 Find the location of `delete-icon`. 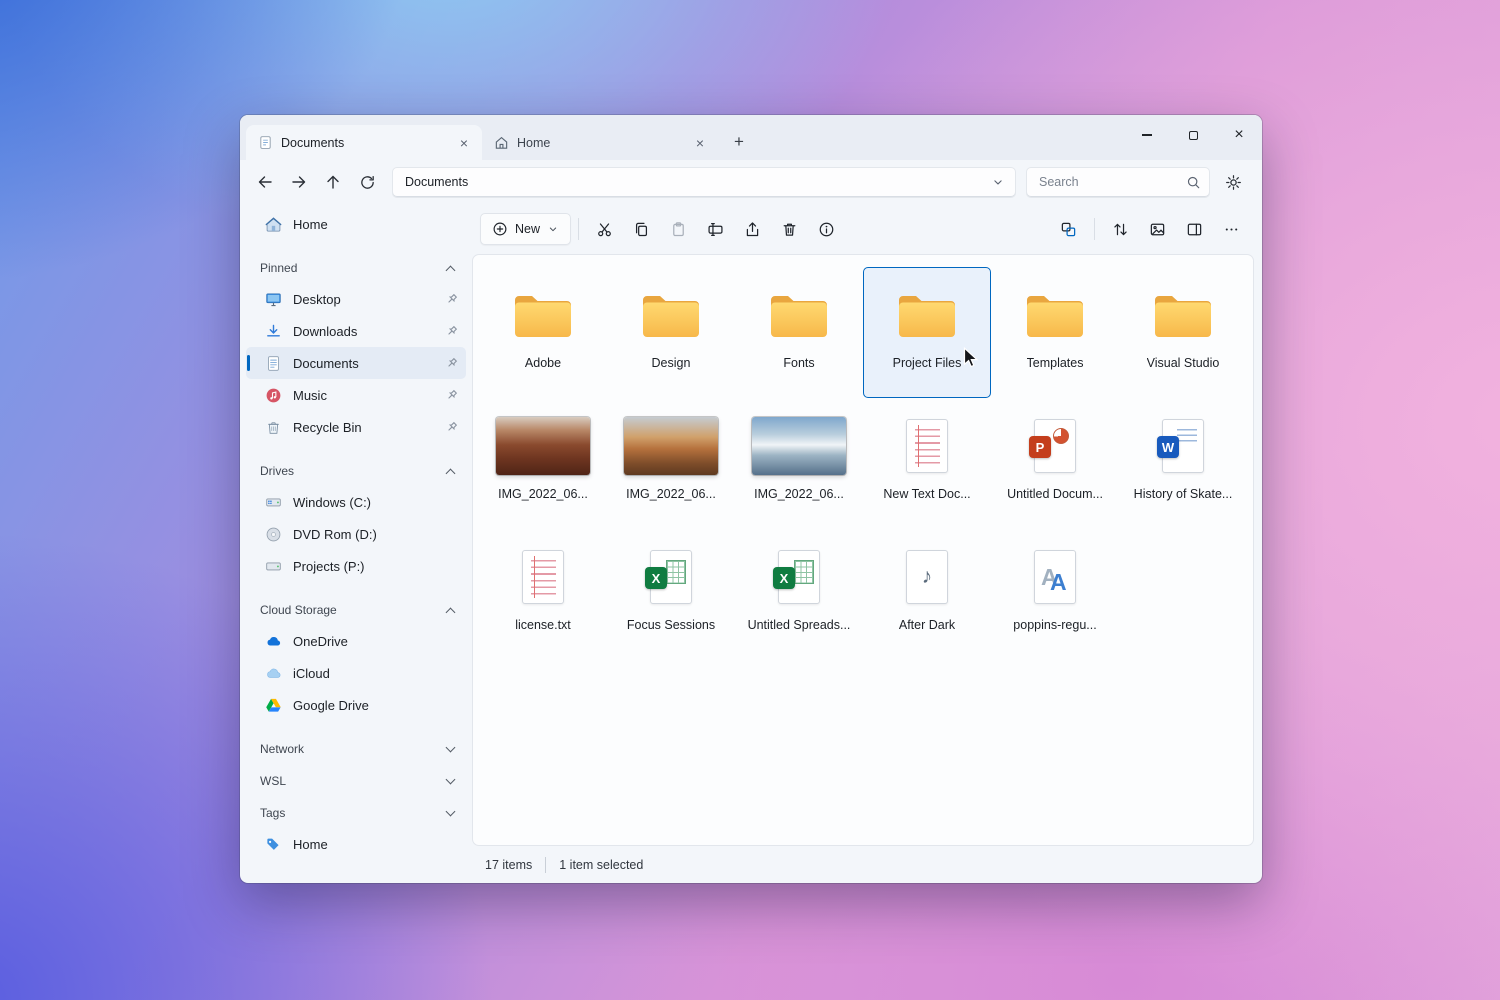

delete-icon is located at coordinates (789, 229).